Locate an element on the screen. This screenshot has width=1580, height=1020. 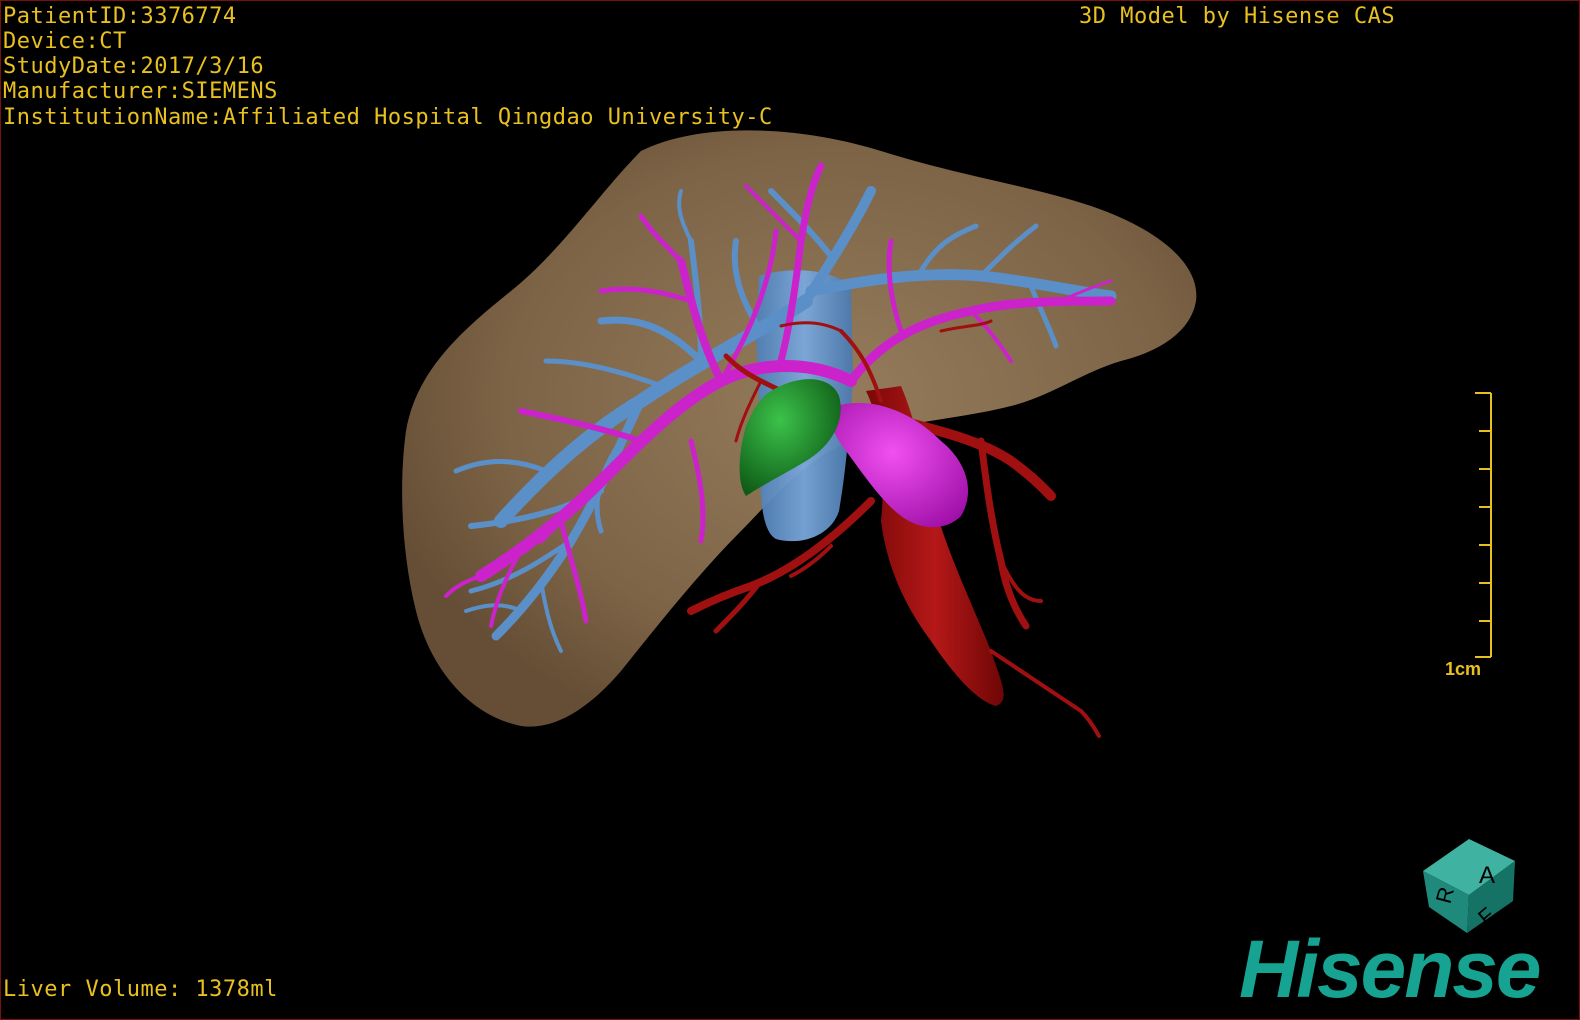
scale-bar-label: 1cm is located at coordinates (1463, 669).